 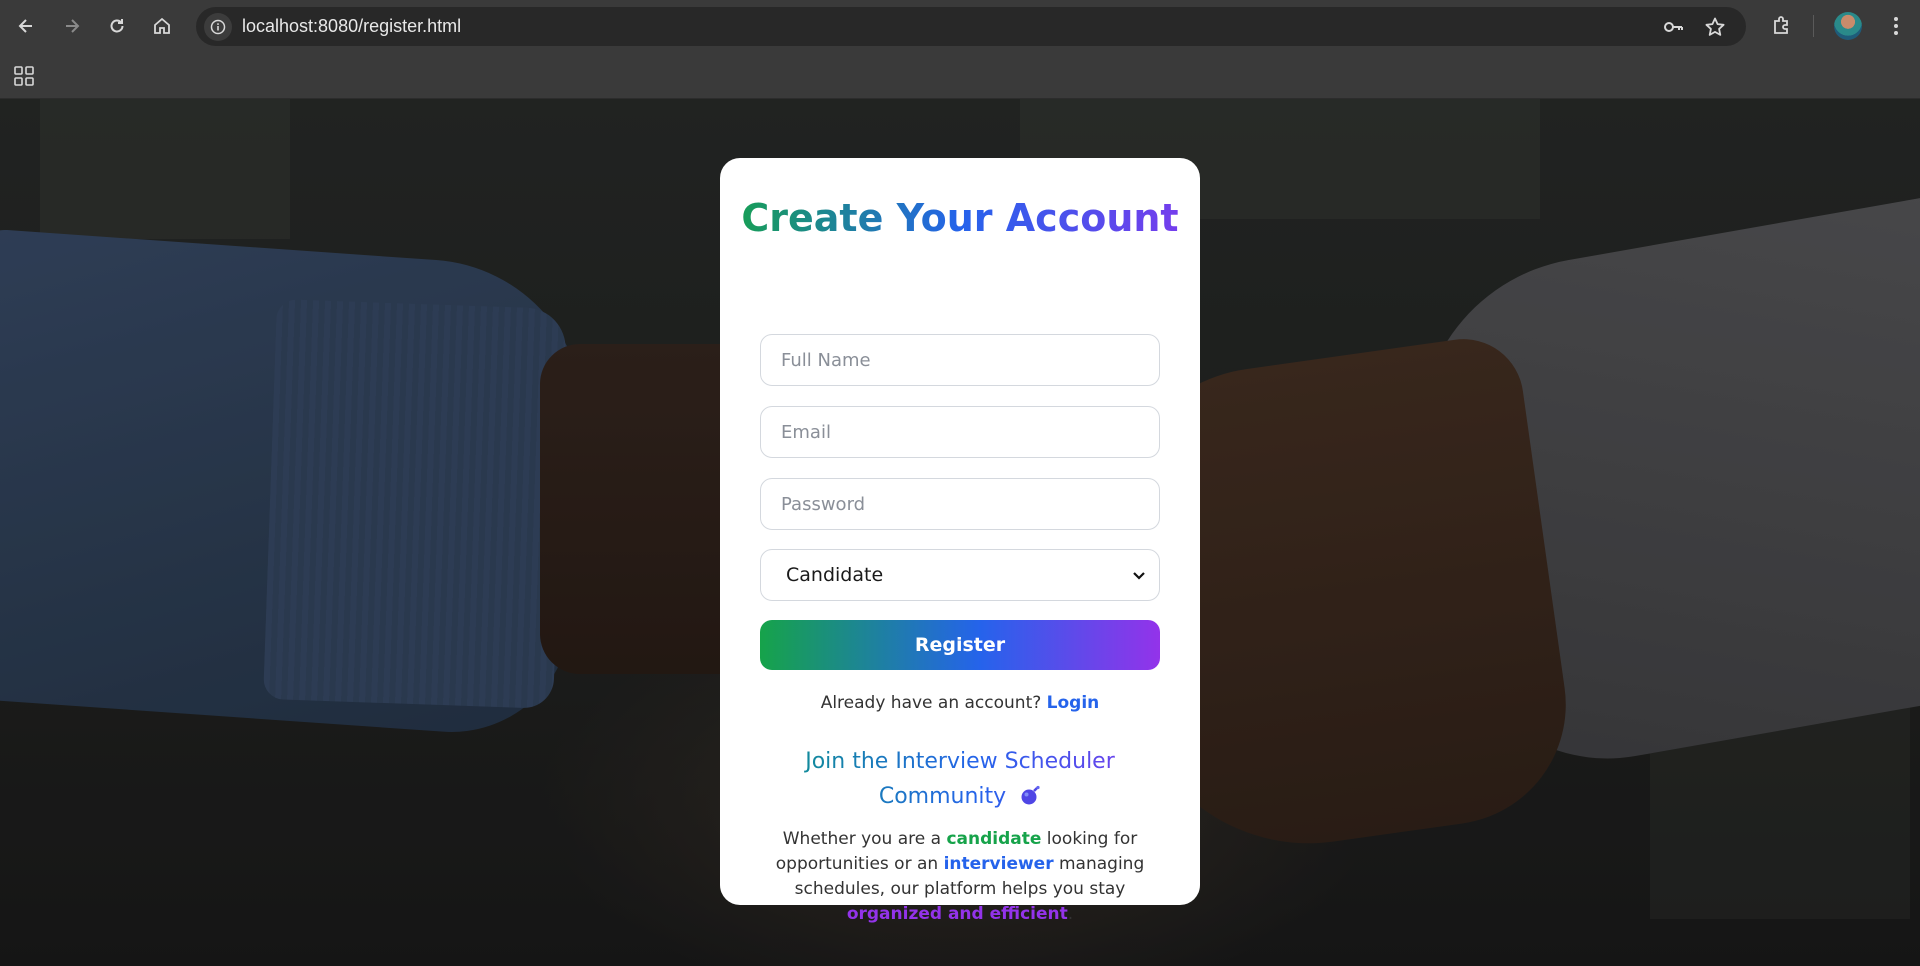 I want to click on extensions-icon, so click(x=1782, y=26).